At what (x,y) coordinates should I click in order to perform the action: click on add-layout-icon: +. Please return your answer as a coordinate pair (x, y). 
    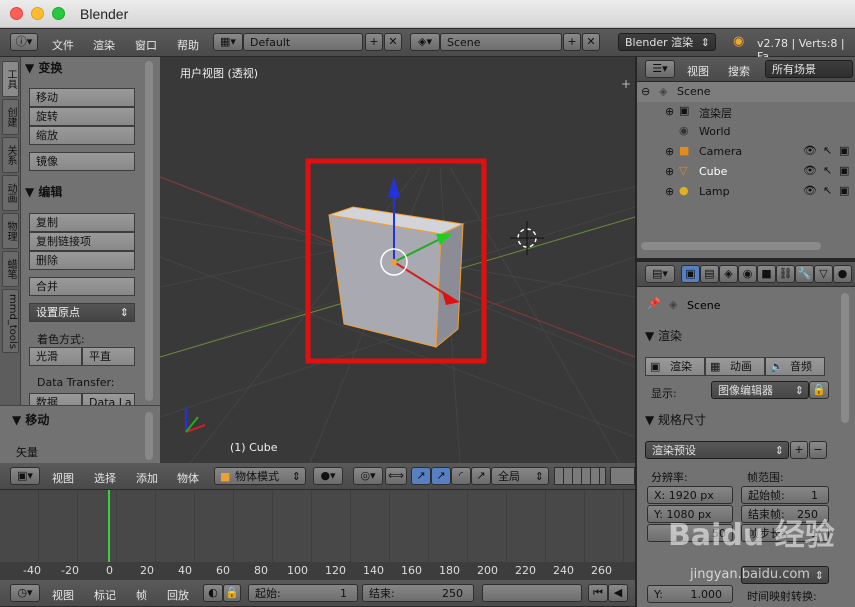
    Looking at the image, I should click on (374, 42).